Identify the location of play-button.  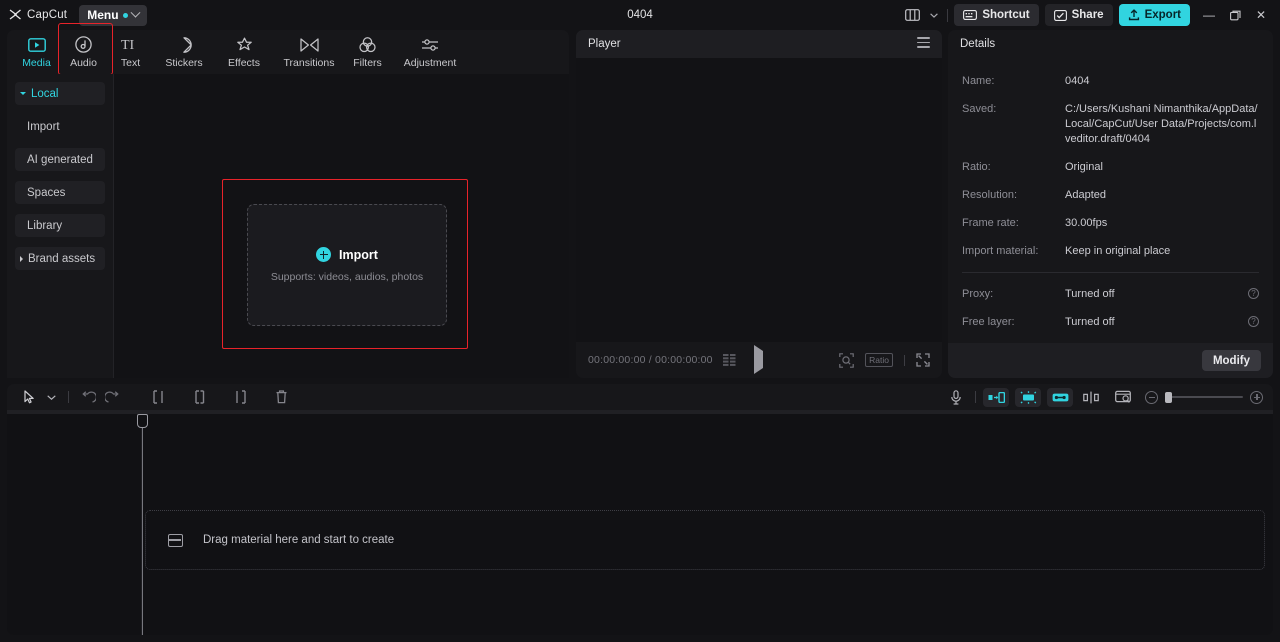
(758, 359).